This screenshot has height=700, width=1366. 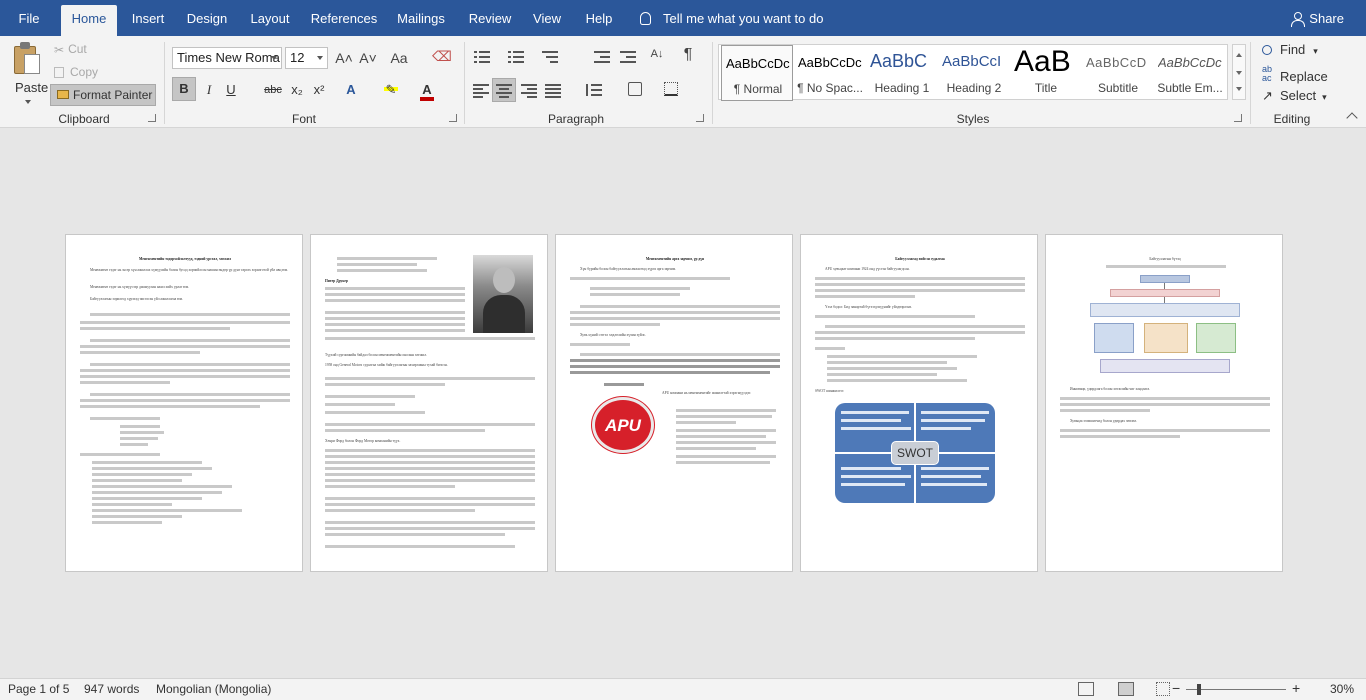 I want to click on styles-launcher-icon, so click(x=1238, y=118).